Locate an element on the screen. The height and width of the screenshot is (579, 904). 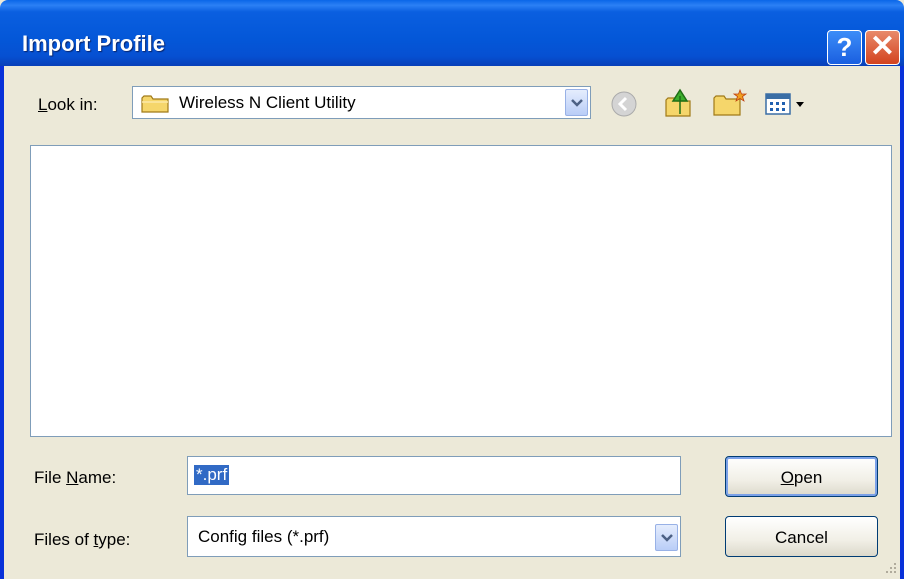
window-frame-left is located at coordinates (2, 322).